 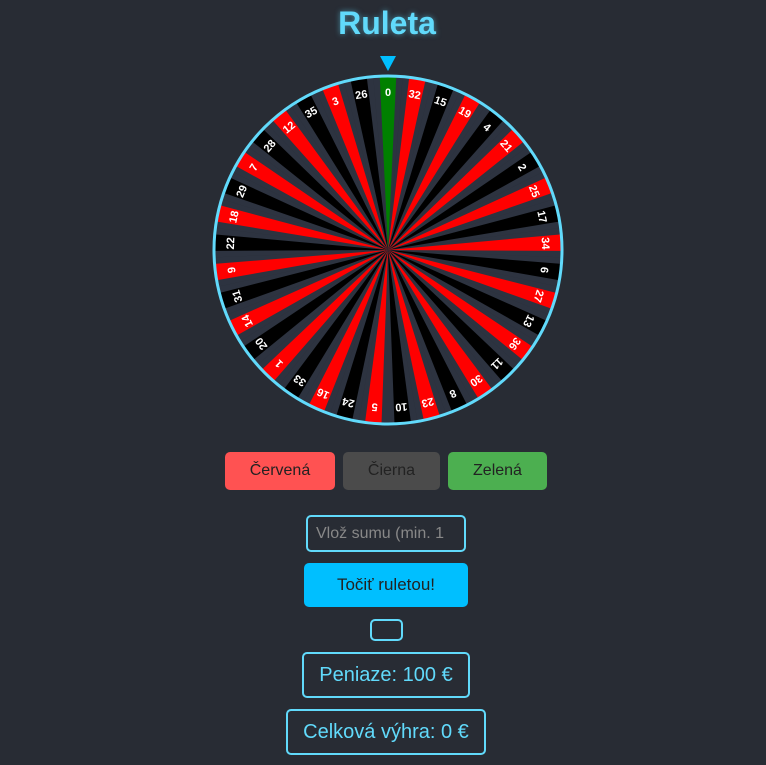 I want to click on wheel-number-label: 0, so click(x=388, y=93).